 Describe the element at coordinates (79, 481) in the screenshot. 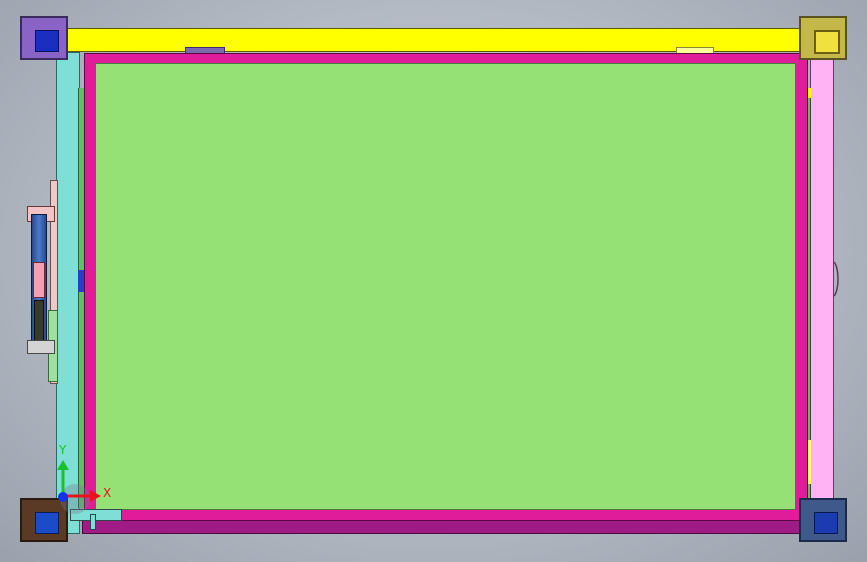

I see `coordinate-triad` at that location.